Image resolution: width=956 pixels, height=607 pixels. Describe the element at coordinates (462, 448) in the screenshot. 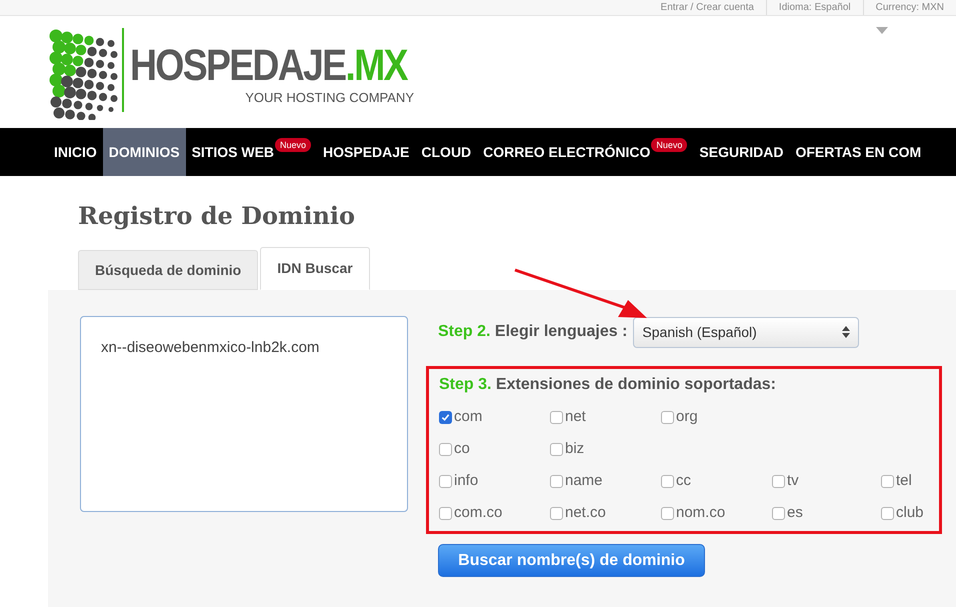

I see `extension-label: co` at that location.